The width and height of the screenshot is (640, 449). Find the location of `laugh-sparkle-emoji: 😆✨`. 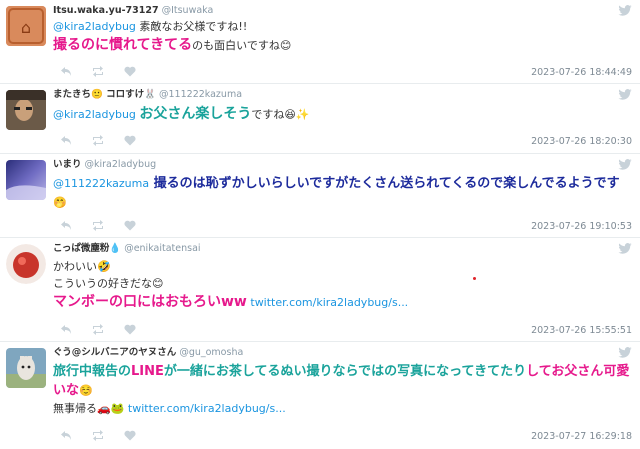

laugh-sparkle-emoji: 😆✨ is located at coordinates (297, 114).